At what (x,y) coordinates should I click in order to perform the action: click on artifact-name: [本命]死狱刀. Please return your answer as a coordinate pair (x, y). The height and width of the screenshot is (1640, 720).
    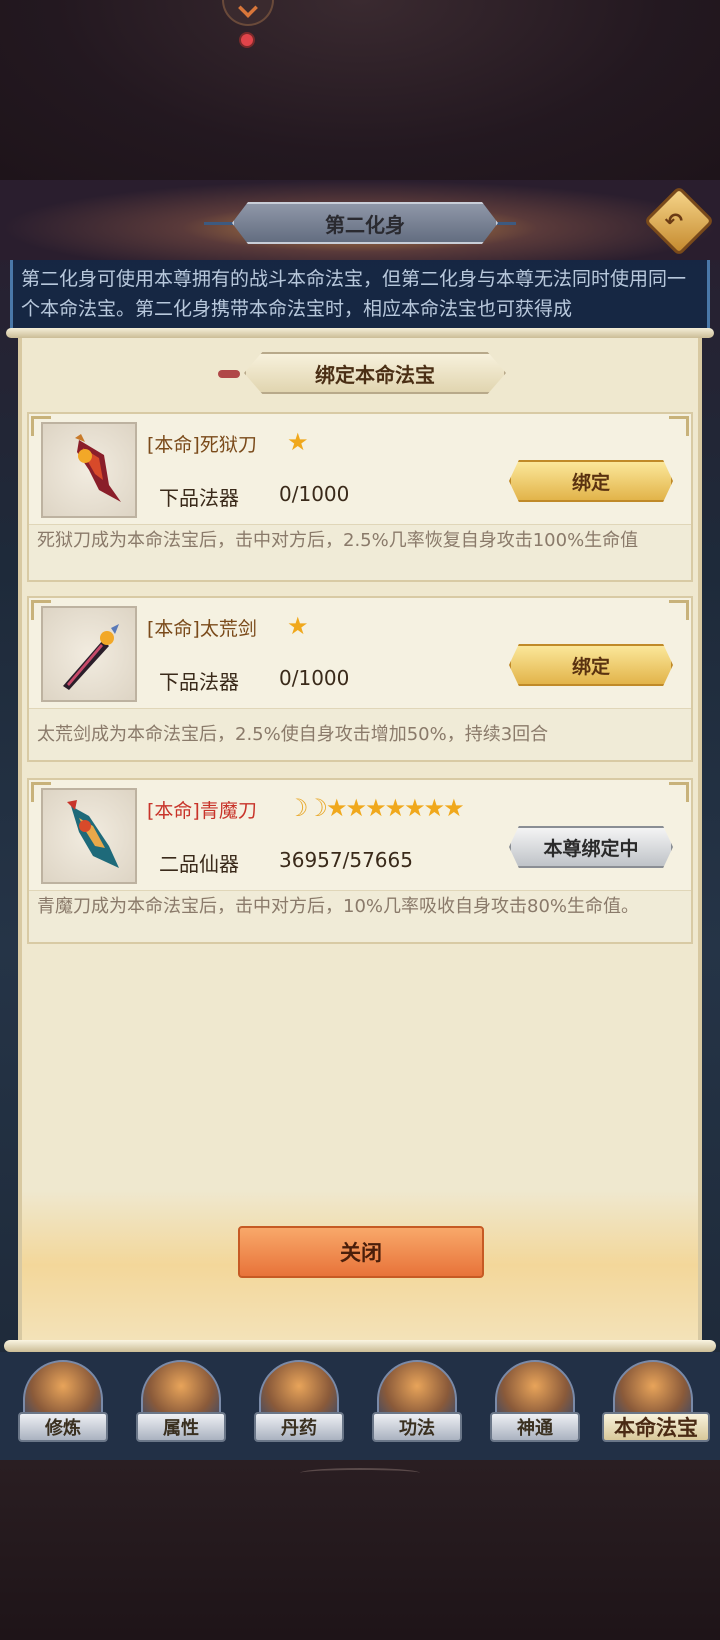
    Looking at the image, I should click on (202, 445).